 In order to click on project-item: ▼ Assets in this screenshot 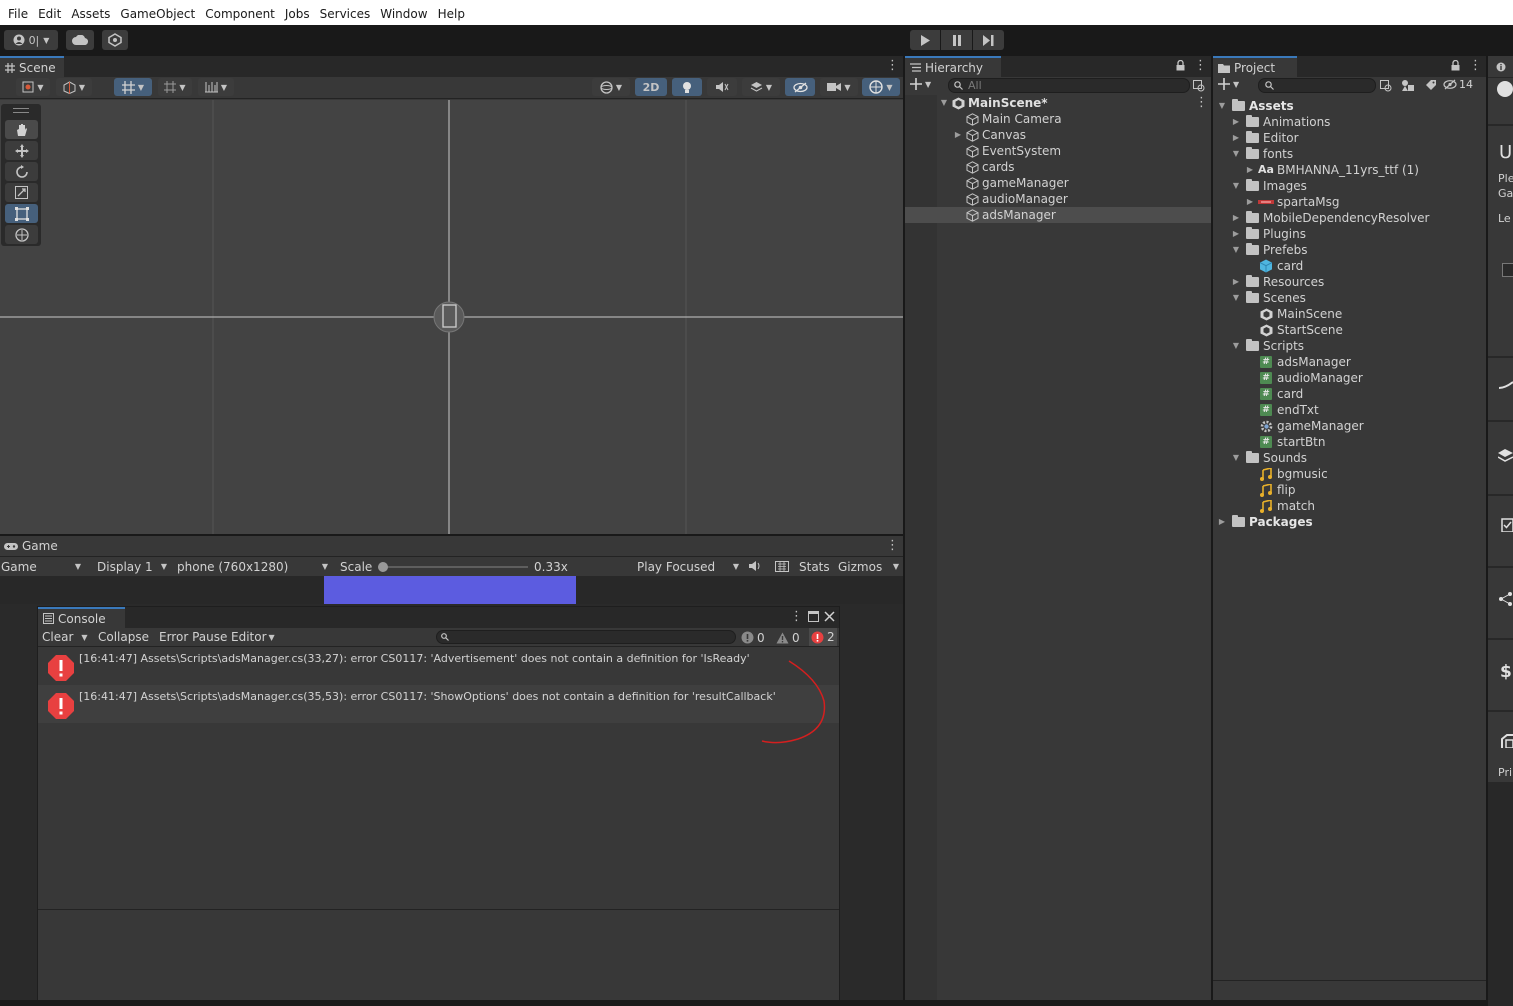, I will do `click(1255, 106)`.